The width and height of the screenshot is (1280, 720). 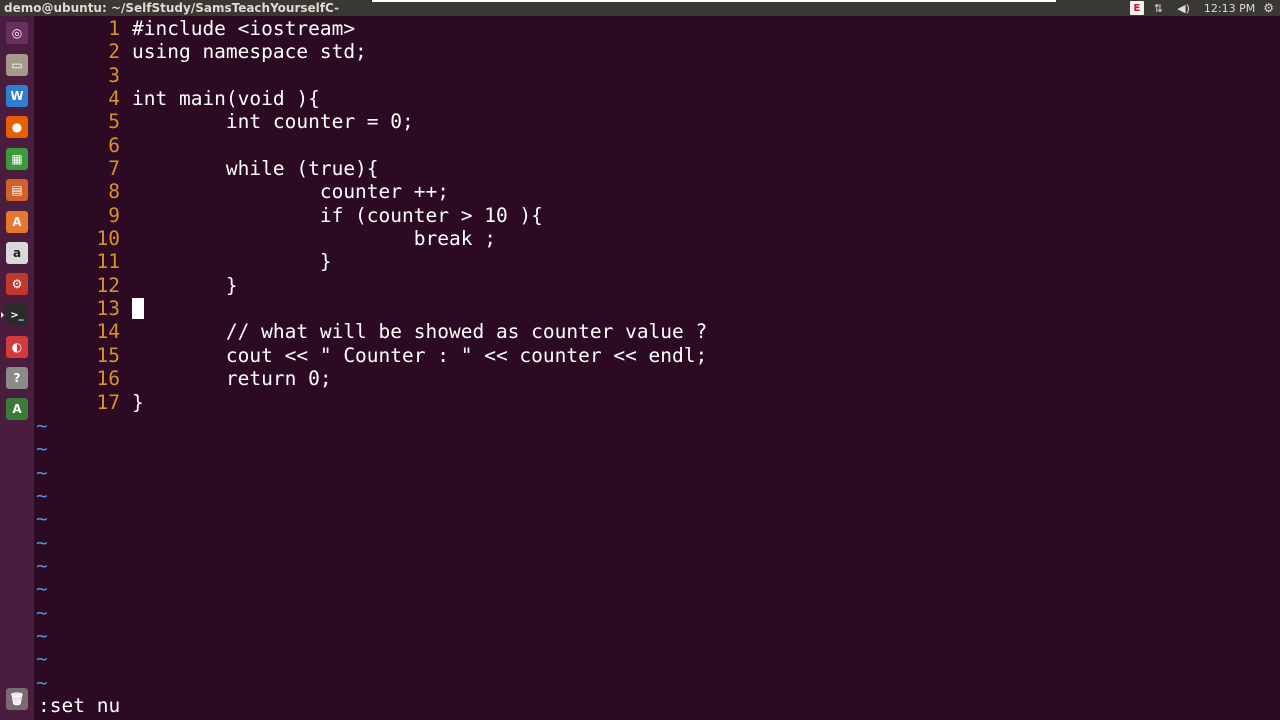 I want to click on libreoffice-writer-icon: W, so click(x=17, y=96).